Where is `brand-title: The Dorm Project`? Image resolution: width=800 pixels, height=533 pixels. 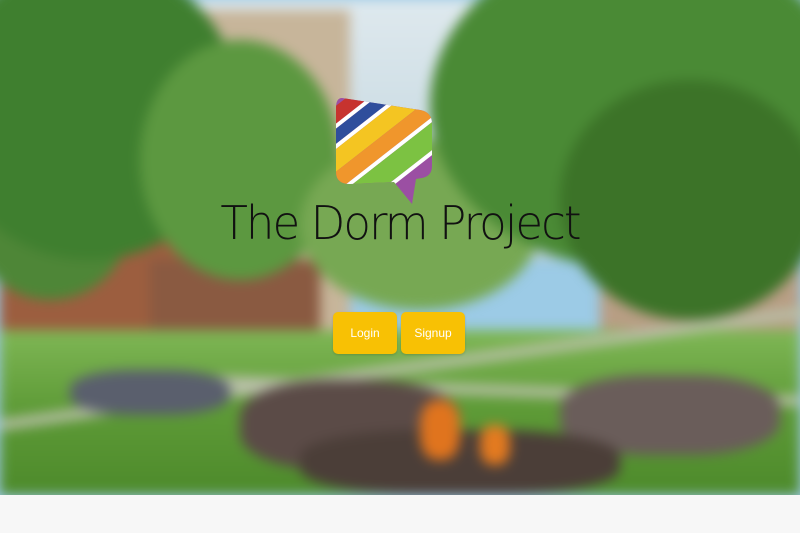 brand-title: The Dorm Project is located at coordinates (400, 223).